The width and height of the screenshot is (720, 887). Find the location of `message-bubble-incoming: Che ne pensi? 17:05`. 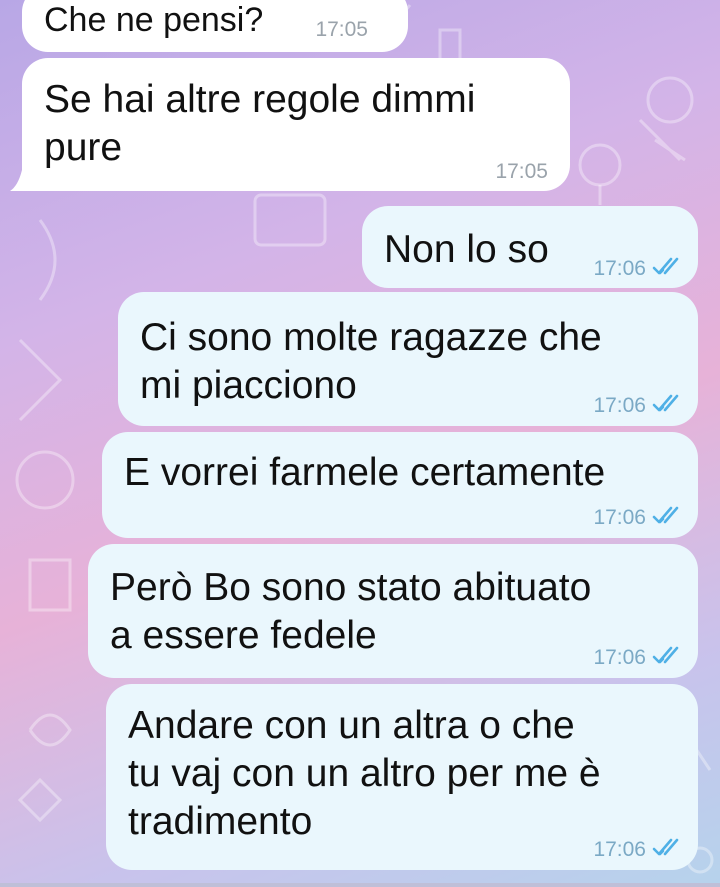

message-bubble-incoming: Che ne pensi? 17:05 is located at coordinates (215, 26).